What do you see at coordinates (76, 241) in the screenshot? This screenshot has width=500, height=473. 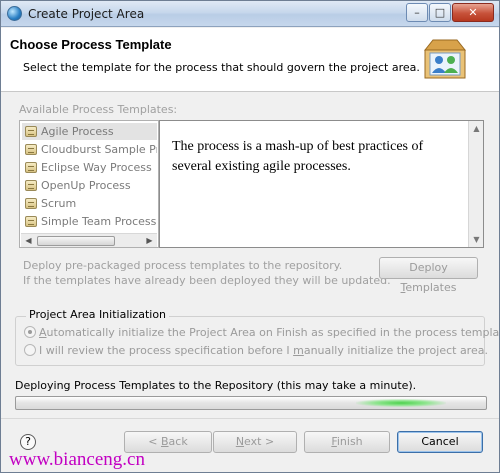 I see `scroll-thumb` at bounding box center [76, 241].